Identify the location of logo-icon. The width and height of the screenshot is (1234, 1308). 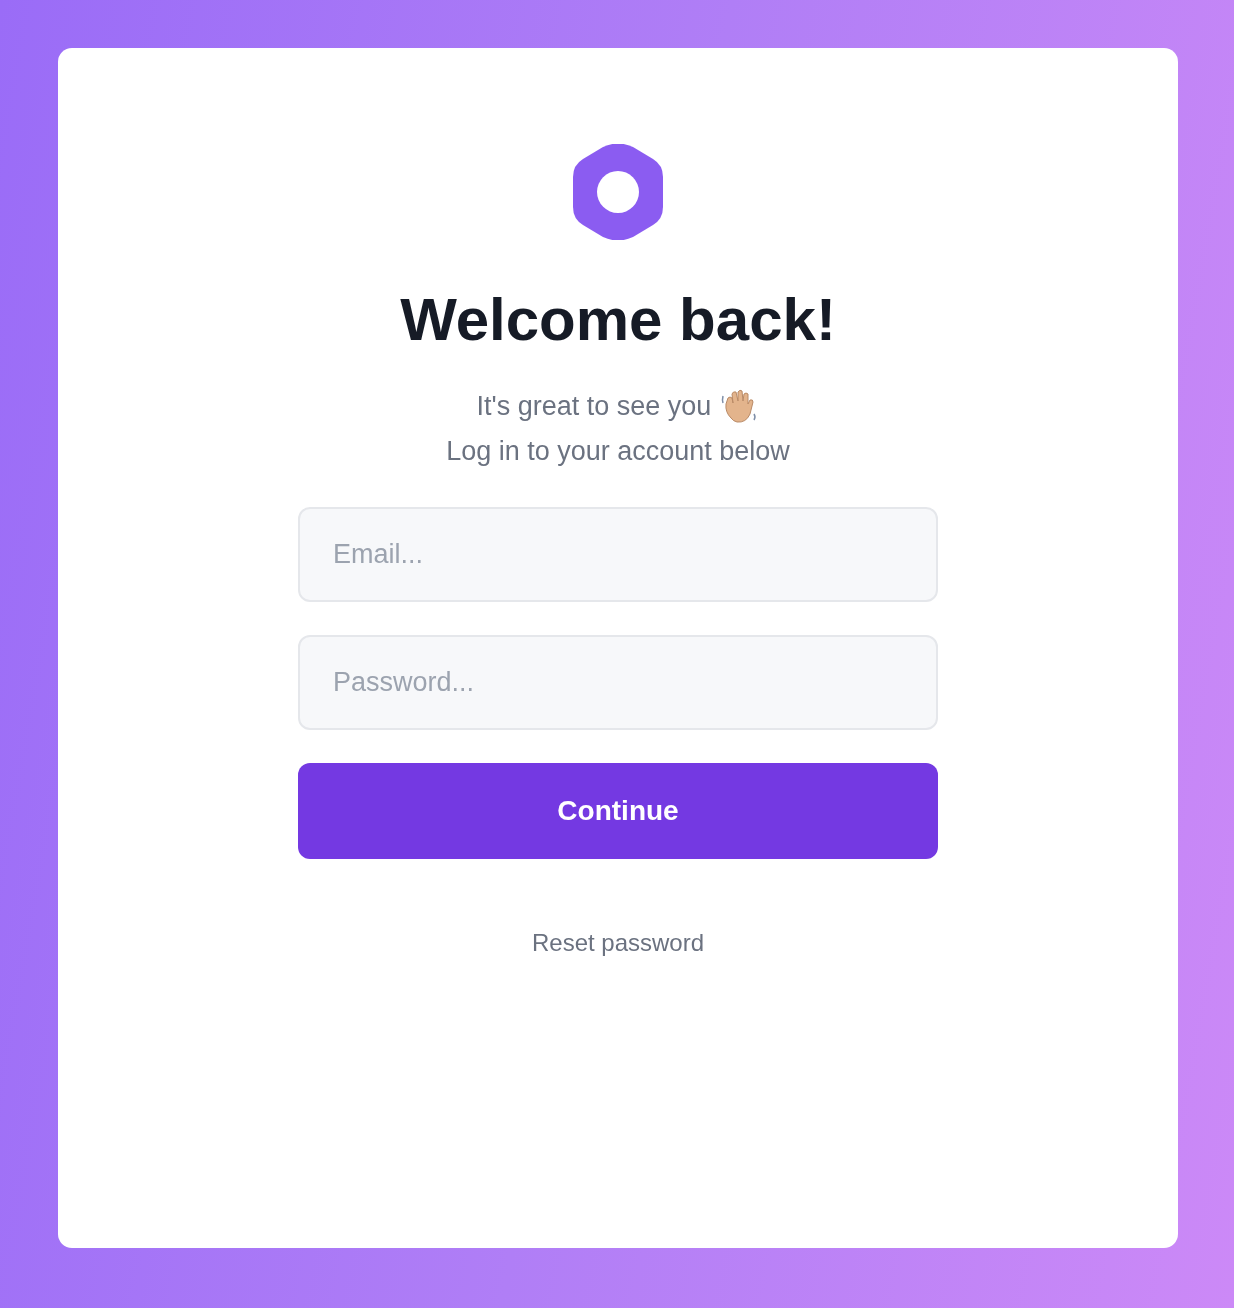
(618, 192).